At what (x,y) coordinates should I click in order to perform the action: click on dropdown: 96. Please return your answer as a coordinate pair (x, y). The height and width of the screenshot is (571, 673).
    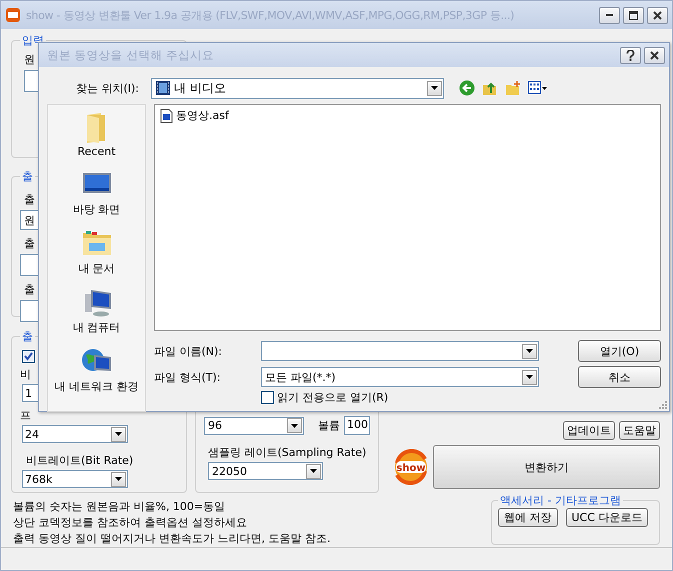
    Looking at the image, I should click on (254, 425).